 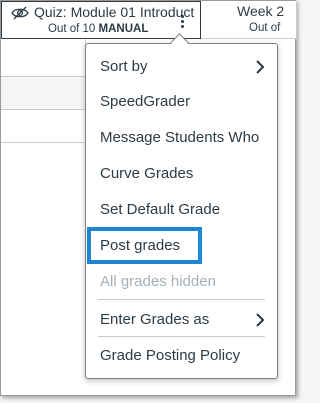 I want to click on column-points: Out of 10 MANUAL, so click(x=98, y=29).